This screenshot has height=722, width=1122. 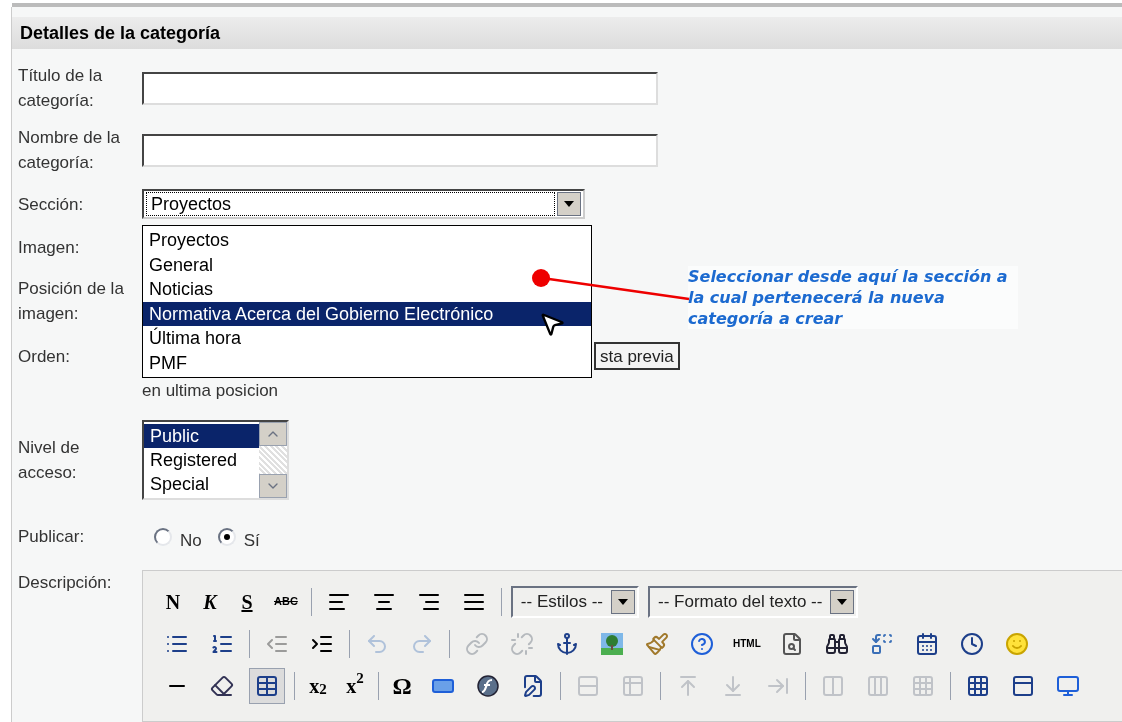 I want to click on field-label: Título de la categoría:, so click(x=61, y=88).